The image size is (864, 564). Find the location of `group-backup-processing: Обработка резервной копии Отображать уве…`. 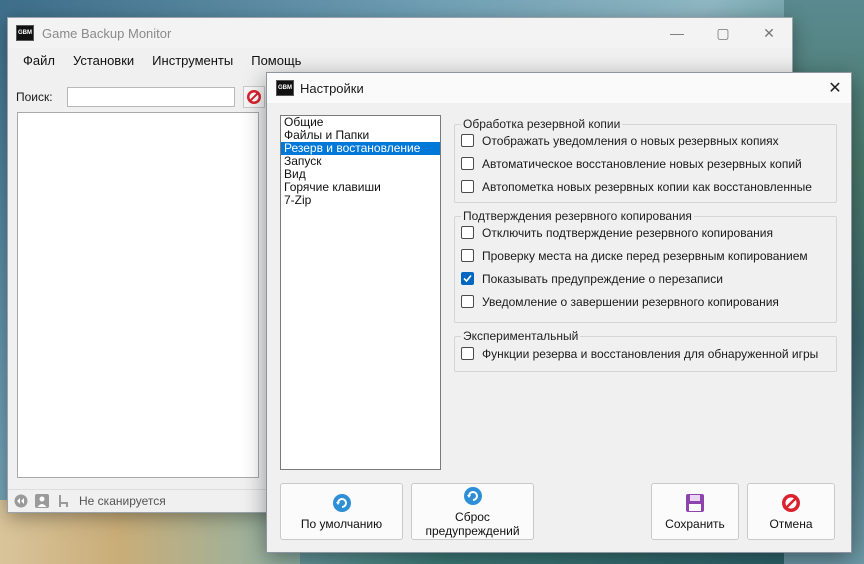

group-backup-processing: Обработка резервной копии Отображать уве… is located at coordinates (645, 160).